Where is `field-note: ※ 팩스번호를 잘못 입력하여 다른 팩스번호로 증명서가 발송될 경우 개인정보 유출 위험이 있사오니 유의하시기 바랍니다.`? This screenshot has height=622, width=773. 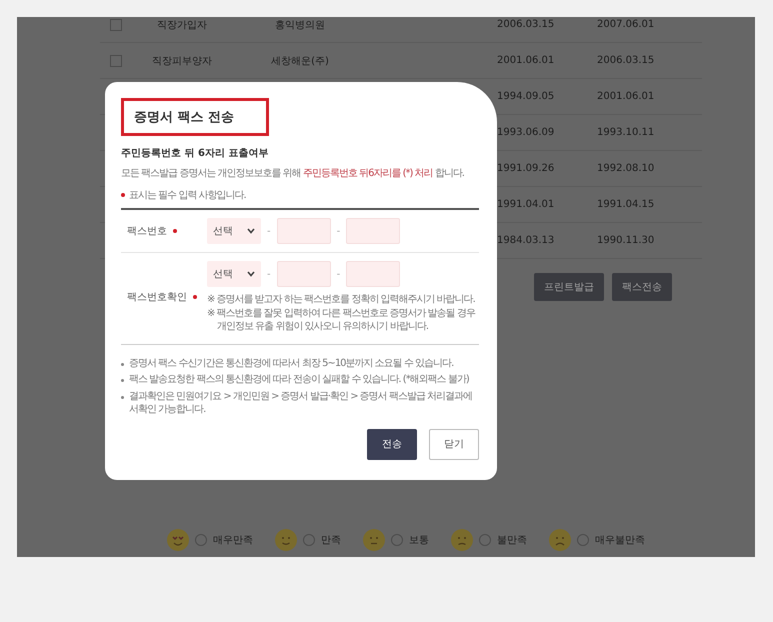
field-note: ※ 팩스번호를 잘못 입력하여 다른 팩스번호로 증명서가 발송될 경우 개인정보 유출 위험이 있사오니 유의하시기 바랍니다. is located at coordinates (341, 320).